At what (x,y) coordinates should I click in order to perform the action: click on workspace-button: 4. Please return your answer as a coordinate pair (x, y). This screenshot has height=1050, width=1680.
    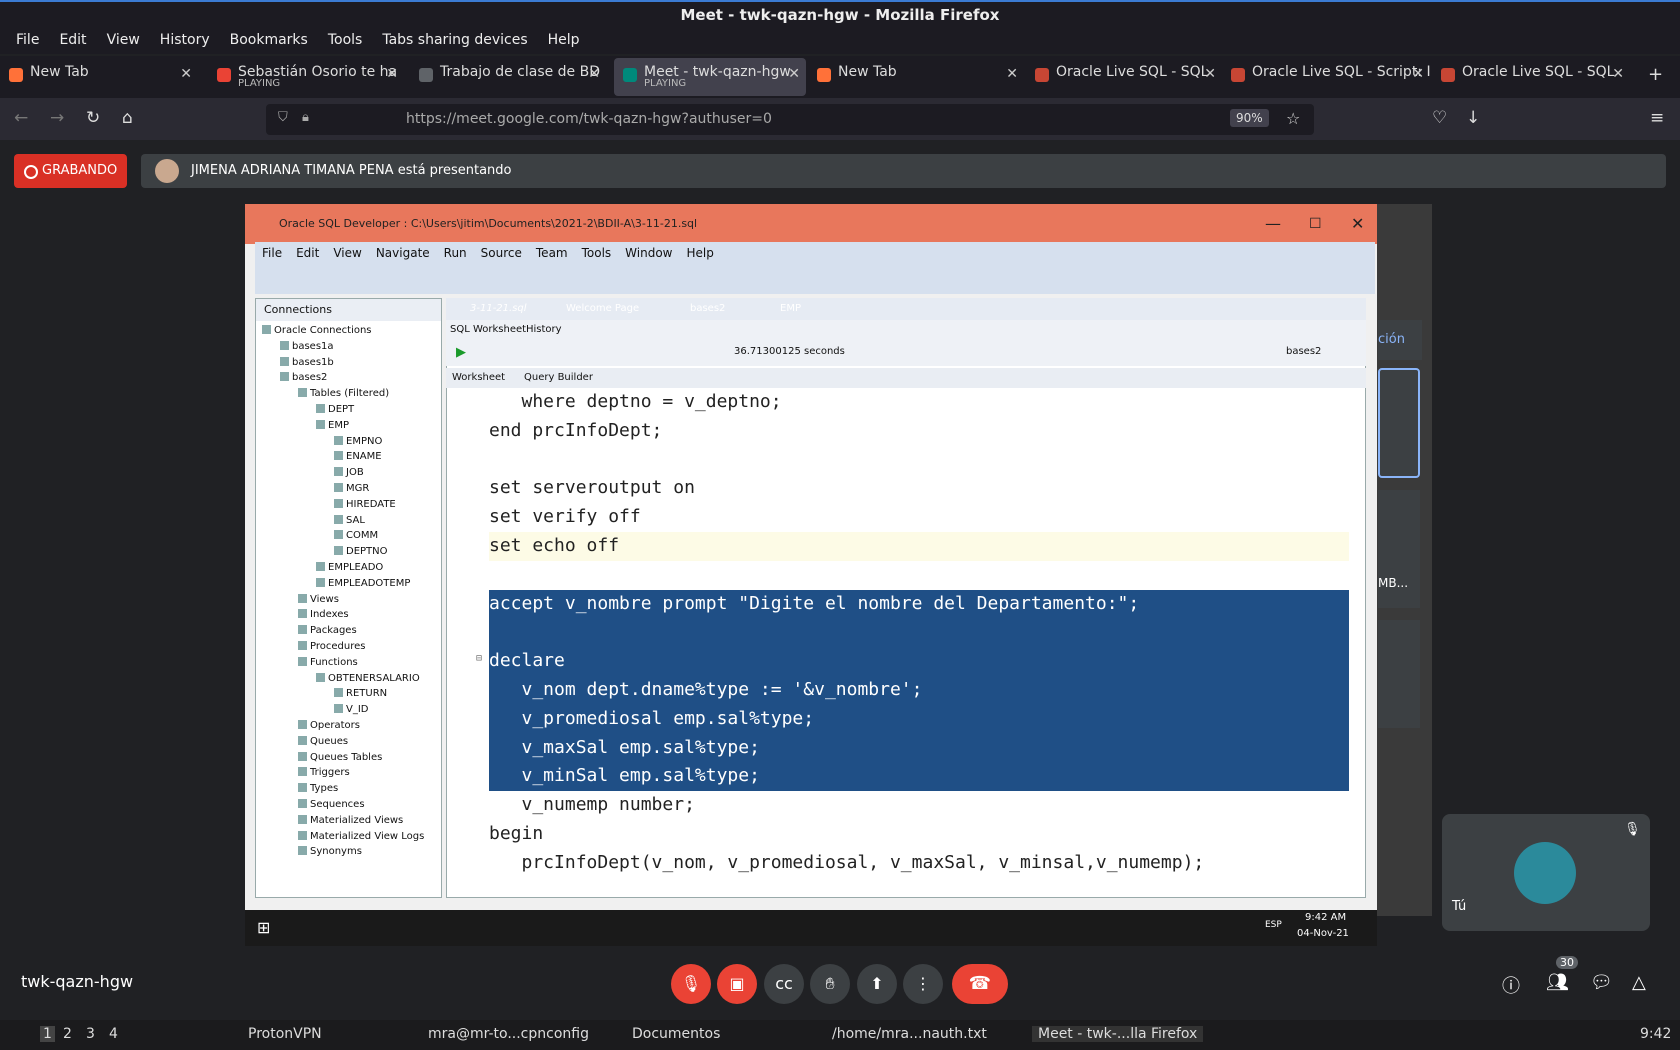
    Looking at the image, I should click on (113, 1034).